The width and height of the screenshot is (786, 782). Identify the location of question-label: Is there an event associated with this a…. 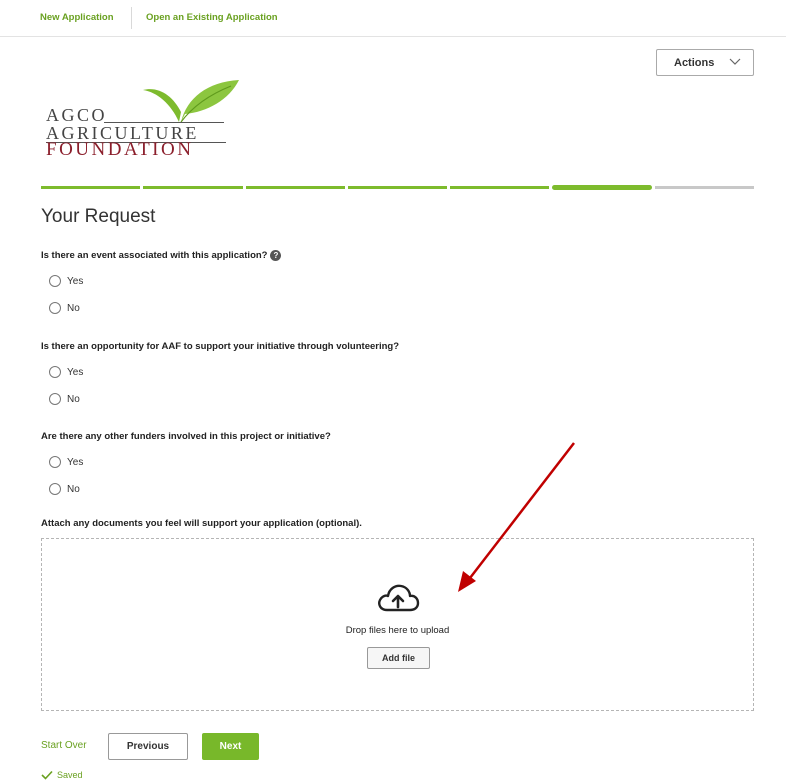
(154, 256).